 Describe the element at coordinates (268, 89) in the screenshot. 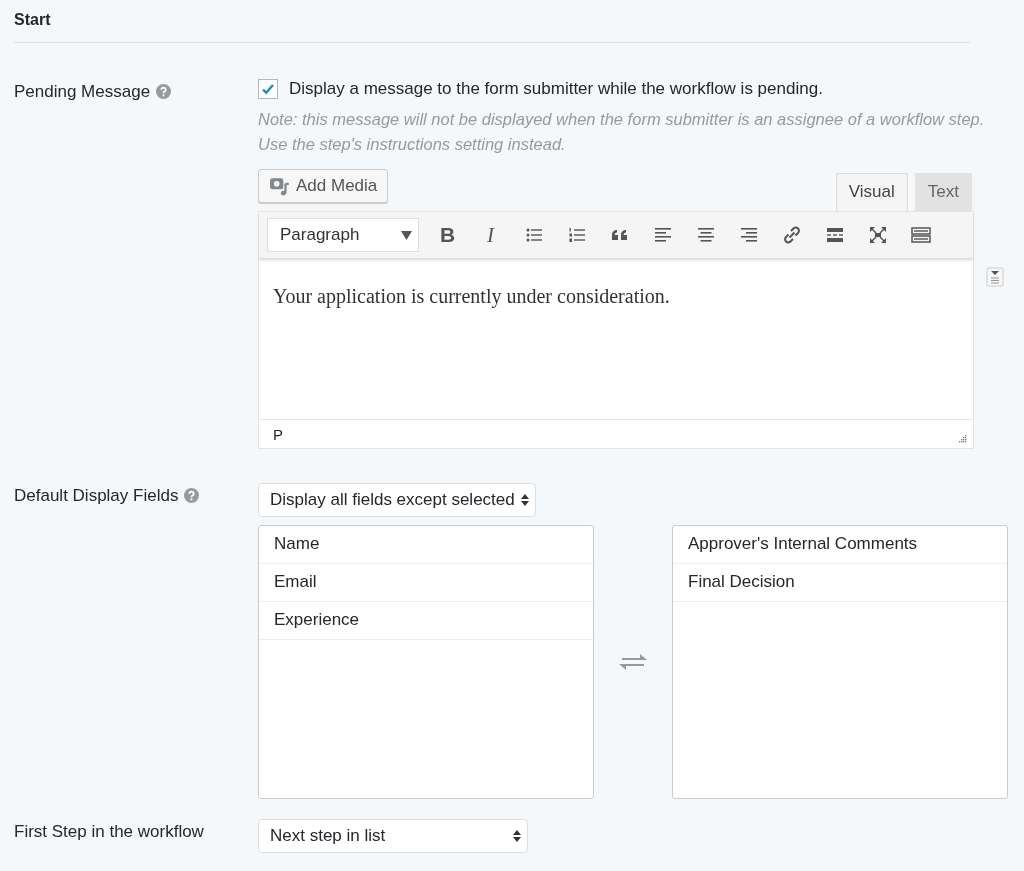

I see `checkbox` at that location.